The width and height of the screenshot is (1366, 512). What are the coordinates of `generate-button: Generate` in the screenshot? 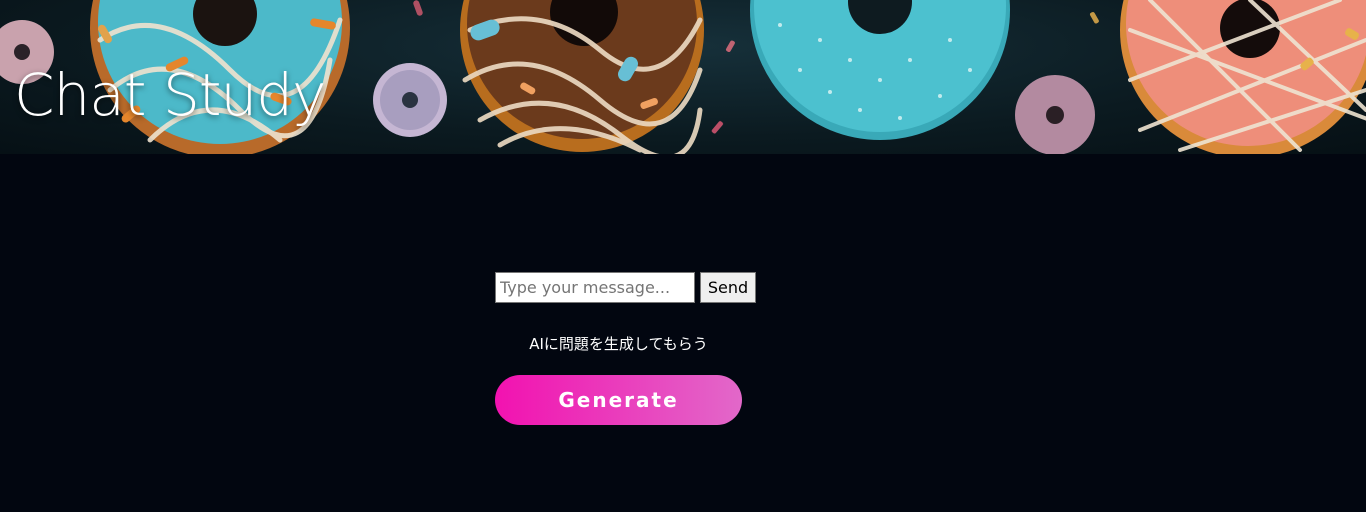 It's located at (618, 400).